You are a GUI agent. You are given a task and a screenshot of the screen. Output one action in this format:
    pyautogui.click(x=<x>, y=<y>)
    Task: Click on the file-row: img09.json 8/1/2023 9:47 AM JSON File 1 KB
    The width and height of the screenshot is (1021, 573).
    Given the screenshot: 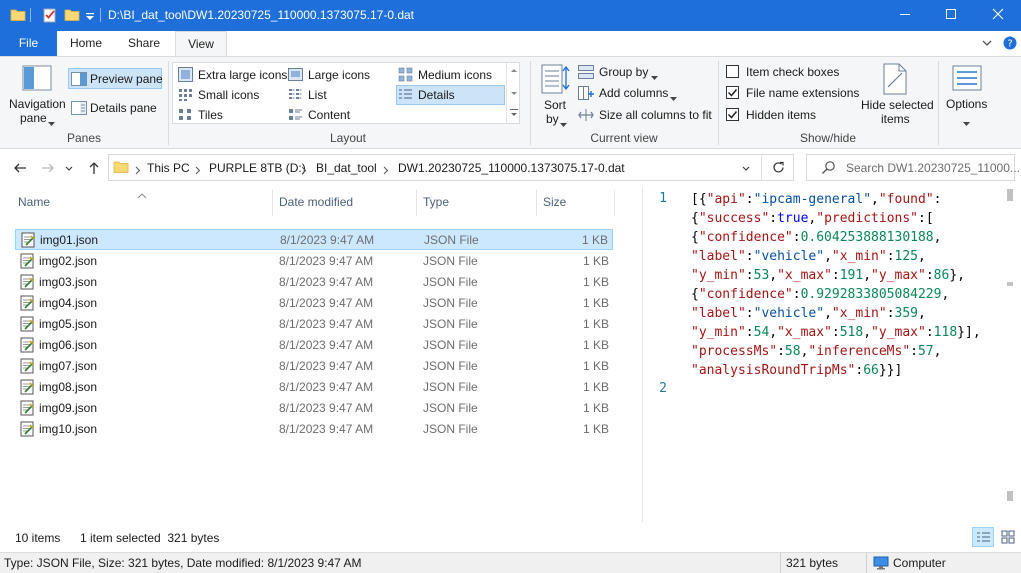 What is the action you would take?
    pyautogui.click(x=314, y=408)
    